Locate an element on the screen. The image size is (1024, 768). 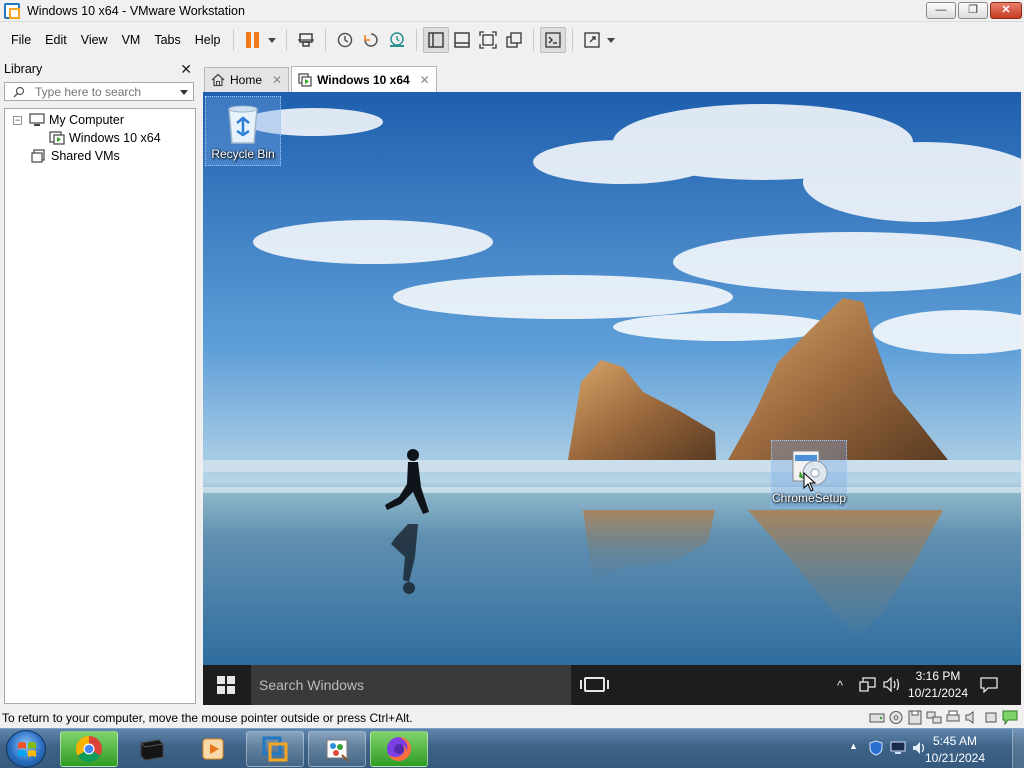
cd-dvd-icon is located at coordinates (896, 717).